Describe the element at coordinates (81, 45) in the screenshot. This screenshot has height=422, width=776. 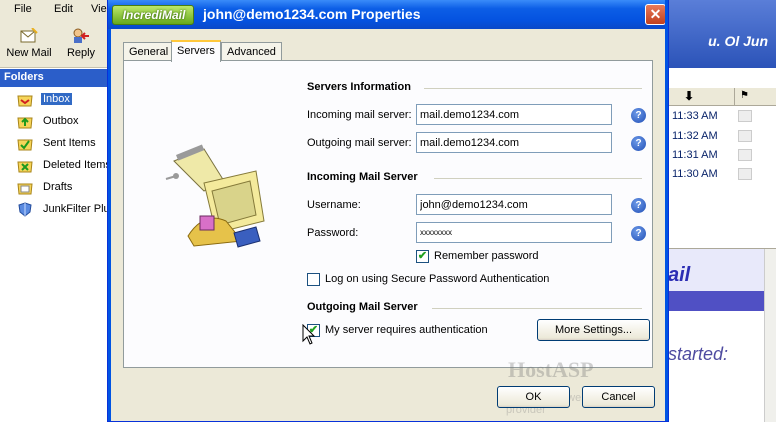
I see `reply-button: Reply` at that location.